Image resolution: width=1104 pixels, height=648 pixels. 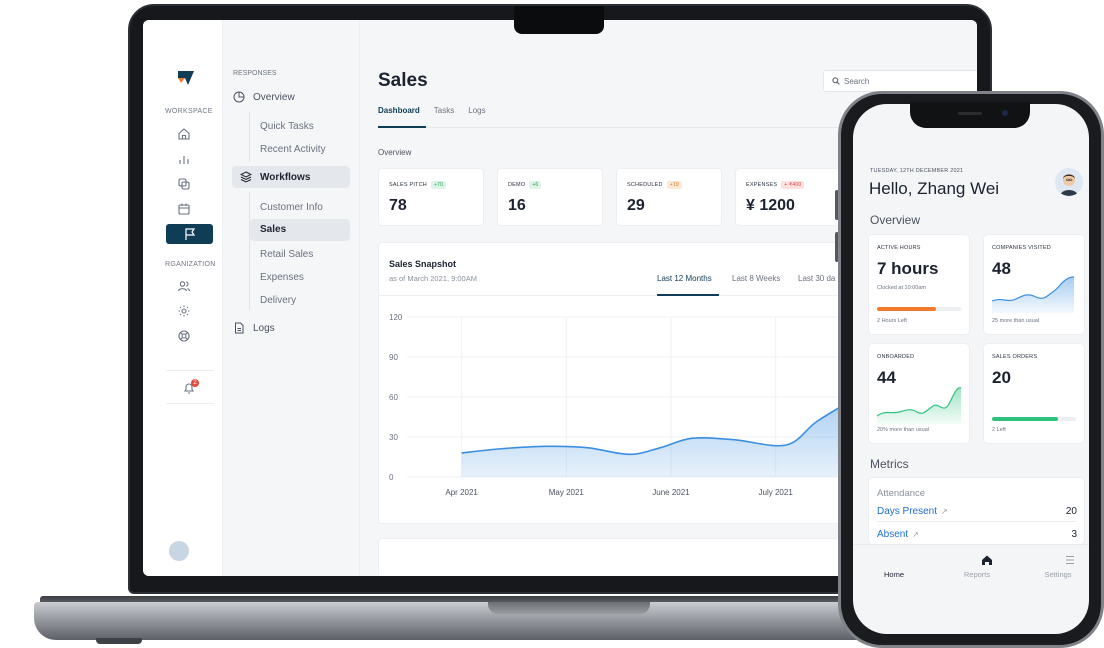 I want to click on tab-logs: Logs, so click(x=476, y=110).